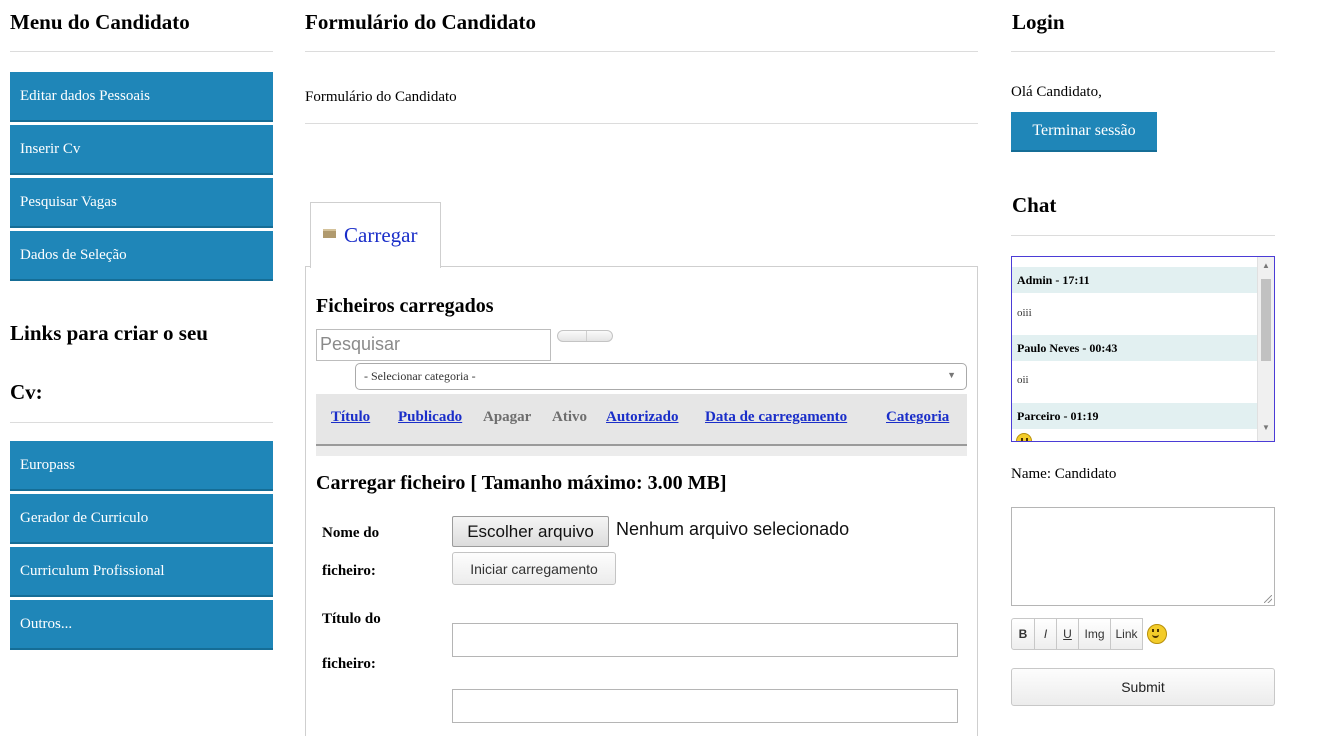 The height and width of the screenshot is (736, 1337). What do you see at coordinates (430, 417) in the screenshot?
I see `column-publicado: Publicado` at bounding box center [430, 417].